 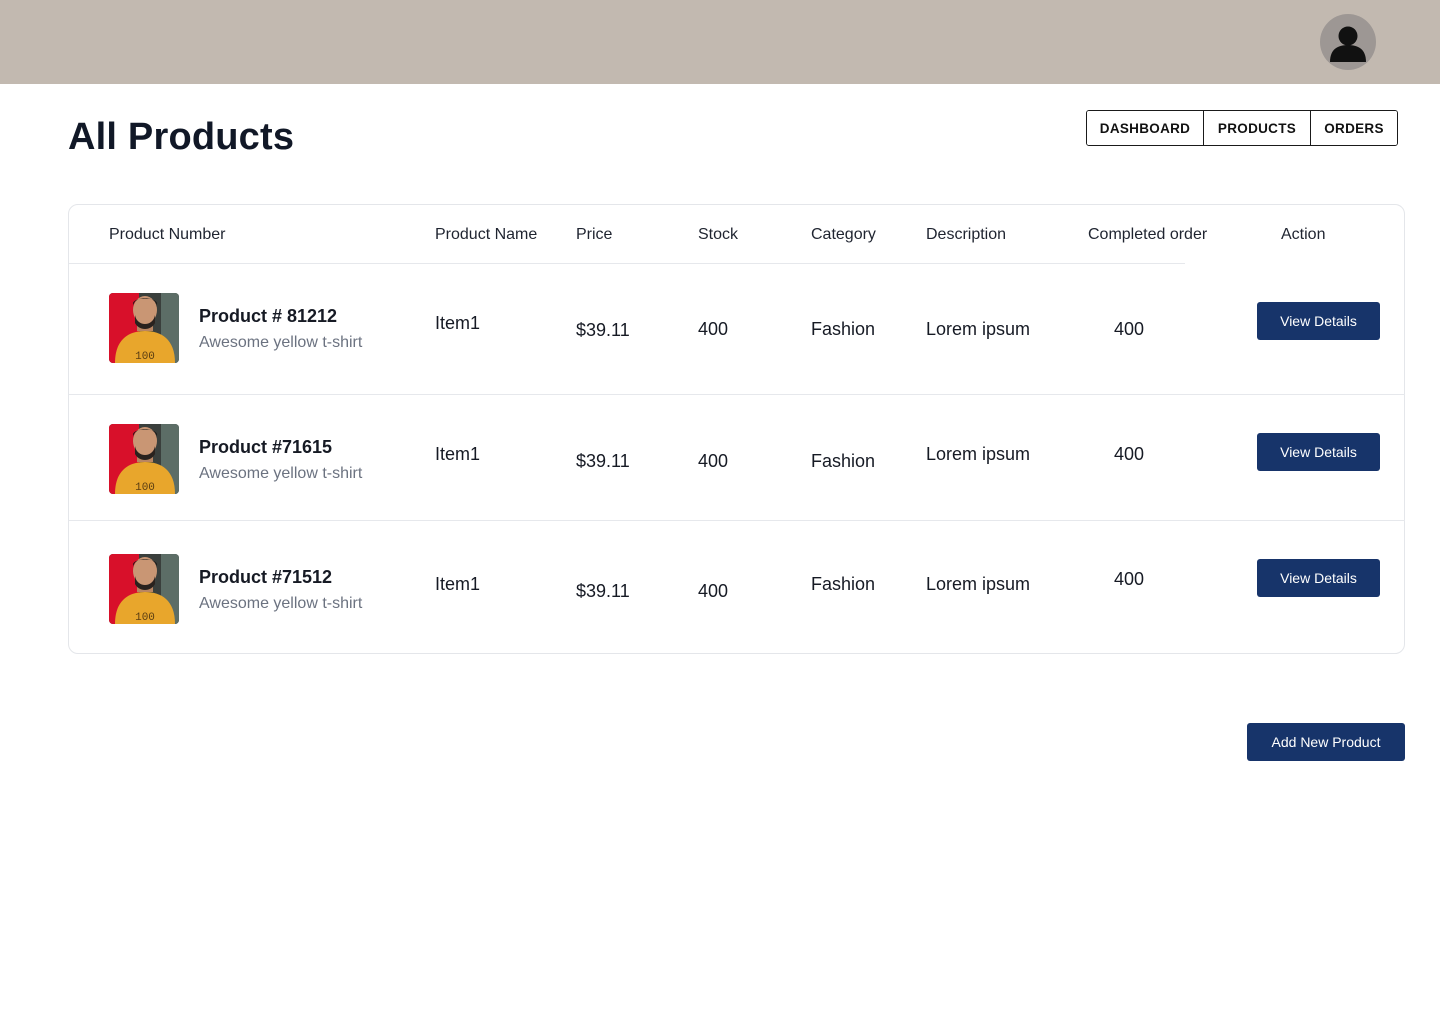 What do you see at coordinates (1148, 234) in the screenshot?
I see `column-header-completed-order: Completed order` at bounding box center [1148, 234].